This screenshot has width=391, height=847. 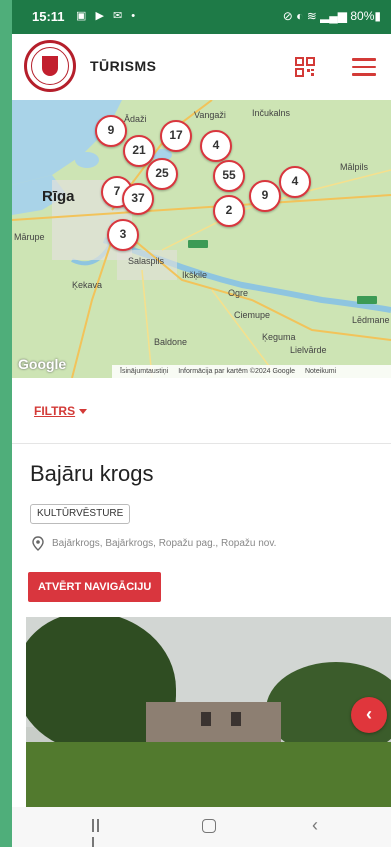 What do you see at coordinates (201, 17) in the screenshot?
I see `status-bar: 15:11 ▣ ▶ ✉ • ⊘ ◐ ≋ ▂▄▆ 80%▮` at bounding box center [201, 17].